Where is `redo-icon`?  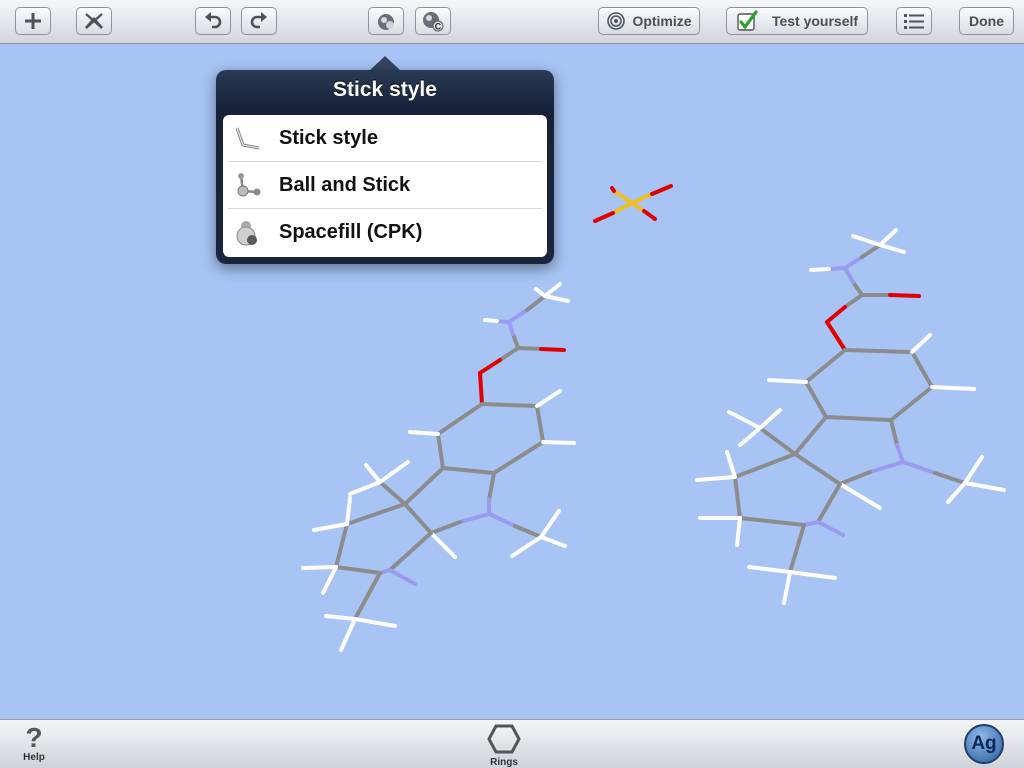 redo-icon is located at coordinates (258, 20).